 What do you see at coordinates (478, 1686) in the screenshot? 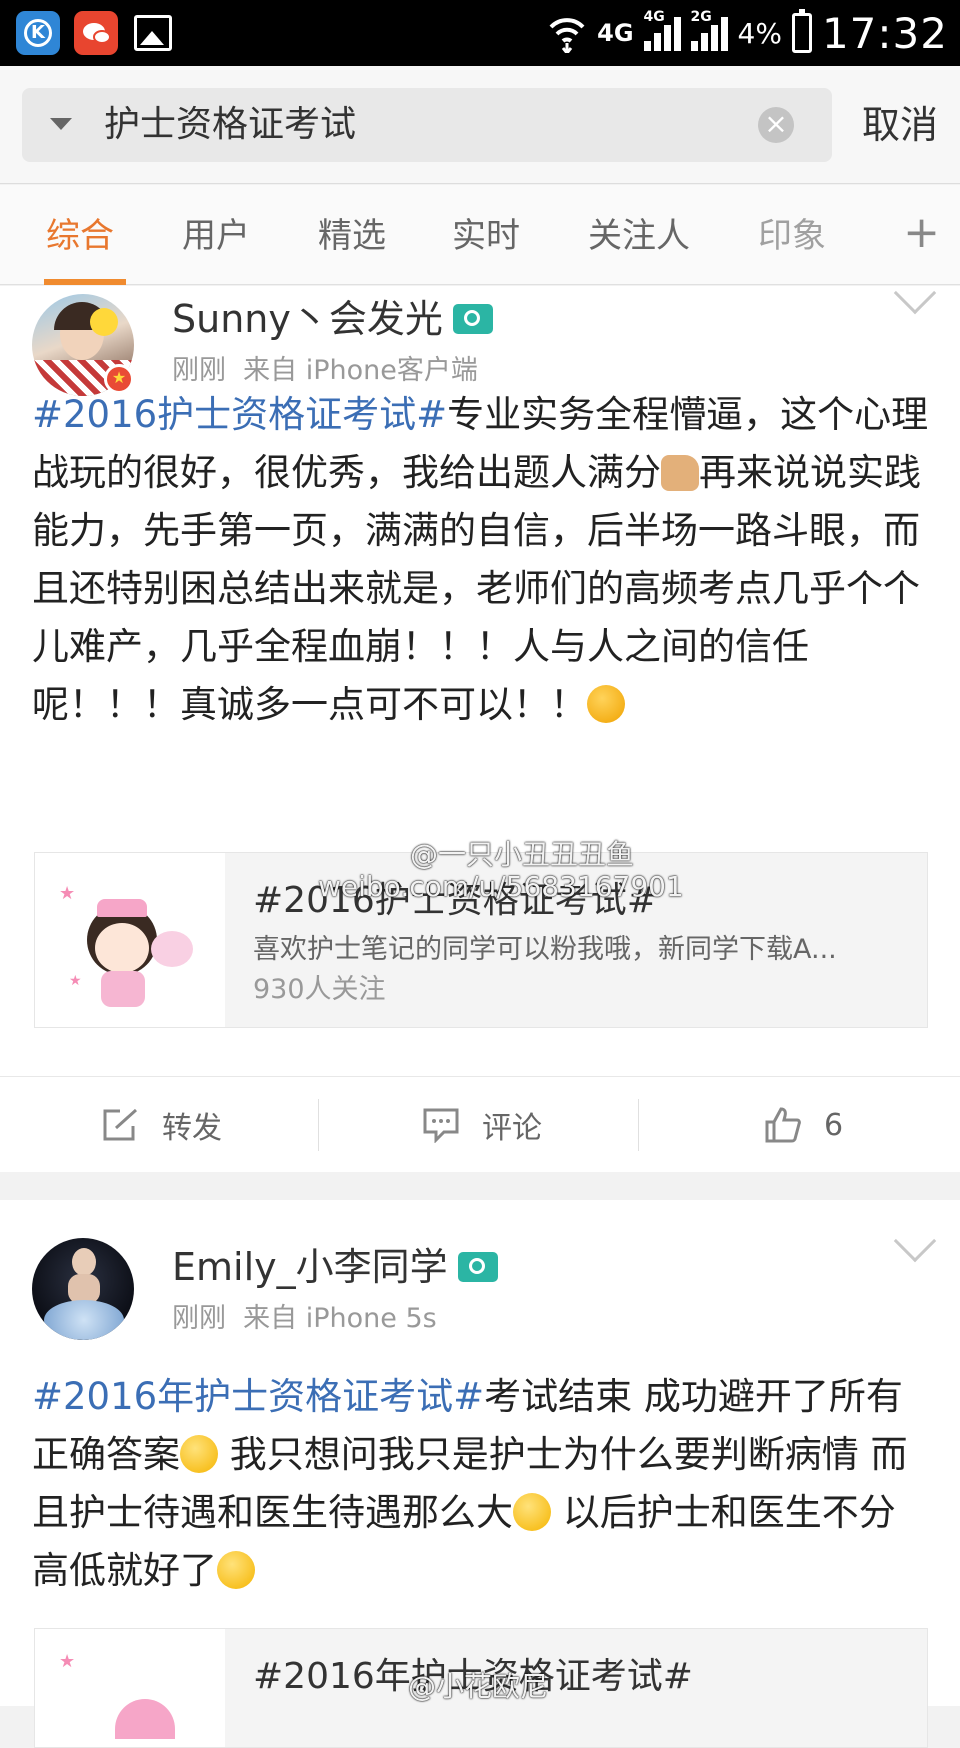
I see `watermark-bottom: @小花欧尼` at bounding box center [478, 1686].